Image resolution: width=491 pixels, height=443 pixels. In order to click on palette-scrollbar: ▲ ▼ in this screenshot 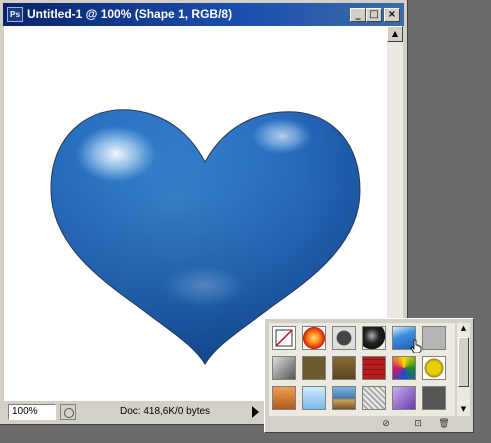, I will do `click(463, 369)`.